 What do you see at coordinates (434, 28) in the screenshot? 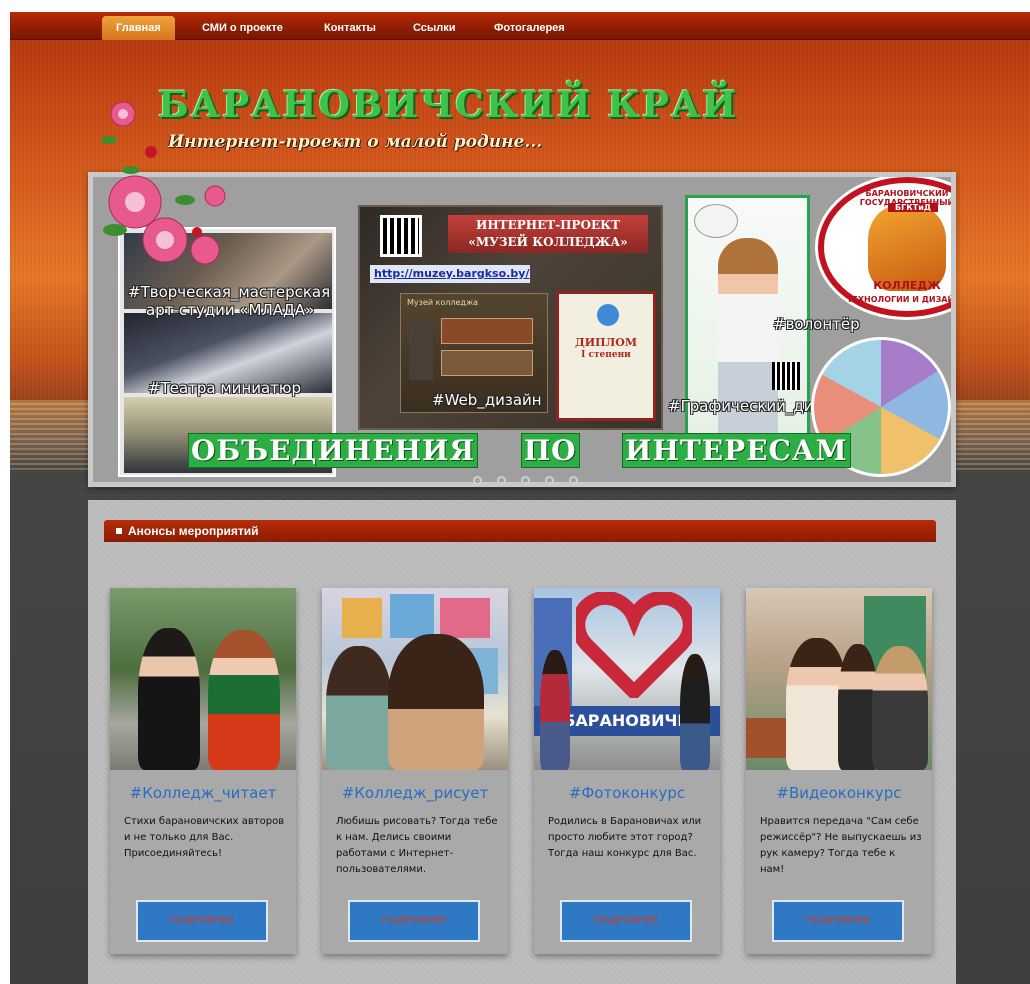
I see `nav-item-links: Ссылки` at bounding box center [434, 28].